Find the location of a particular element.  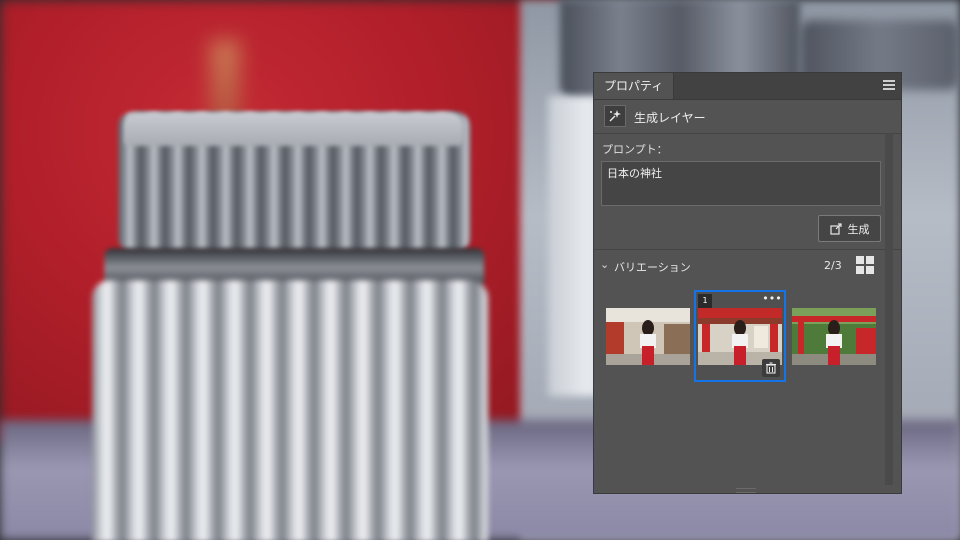

hamburger-icon is located at coordinates (889, 85).